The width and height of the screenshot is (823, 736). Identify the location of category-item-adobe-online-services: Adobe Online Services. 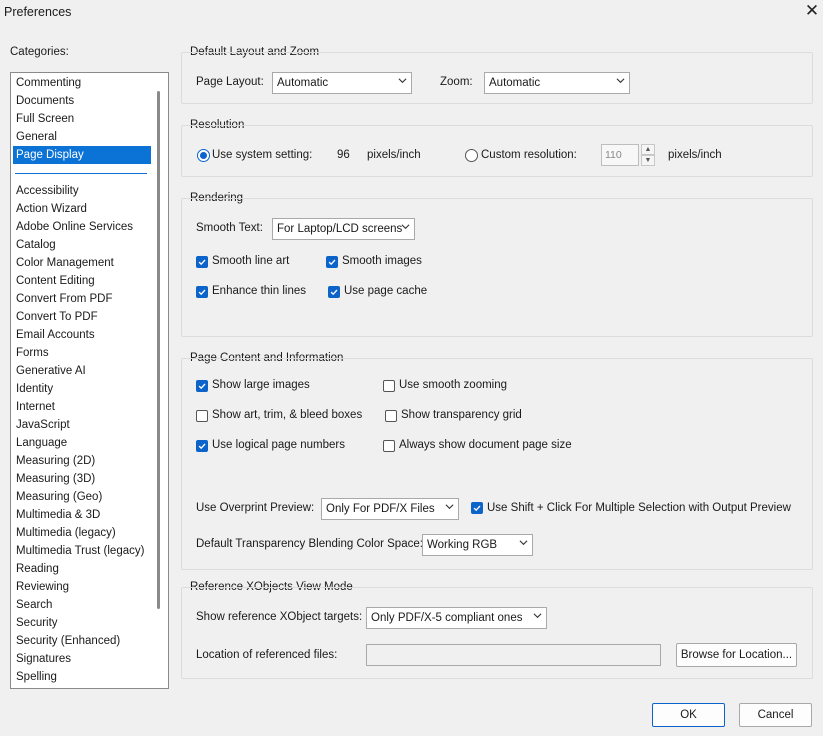
(82, 227).